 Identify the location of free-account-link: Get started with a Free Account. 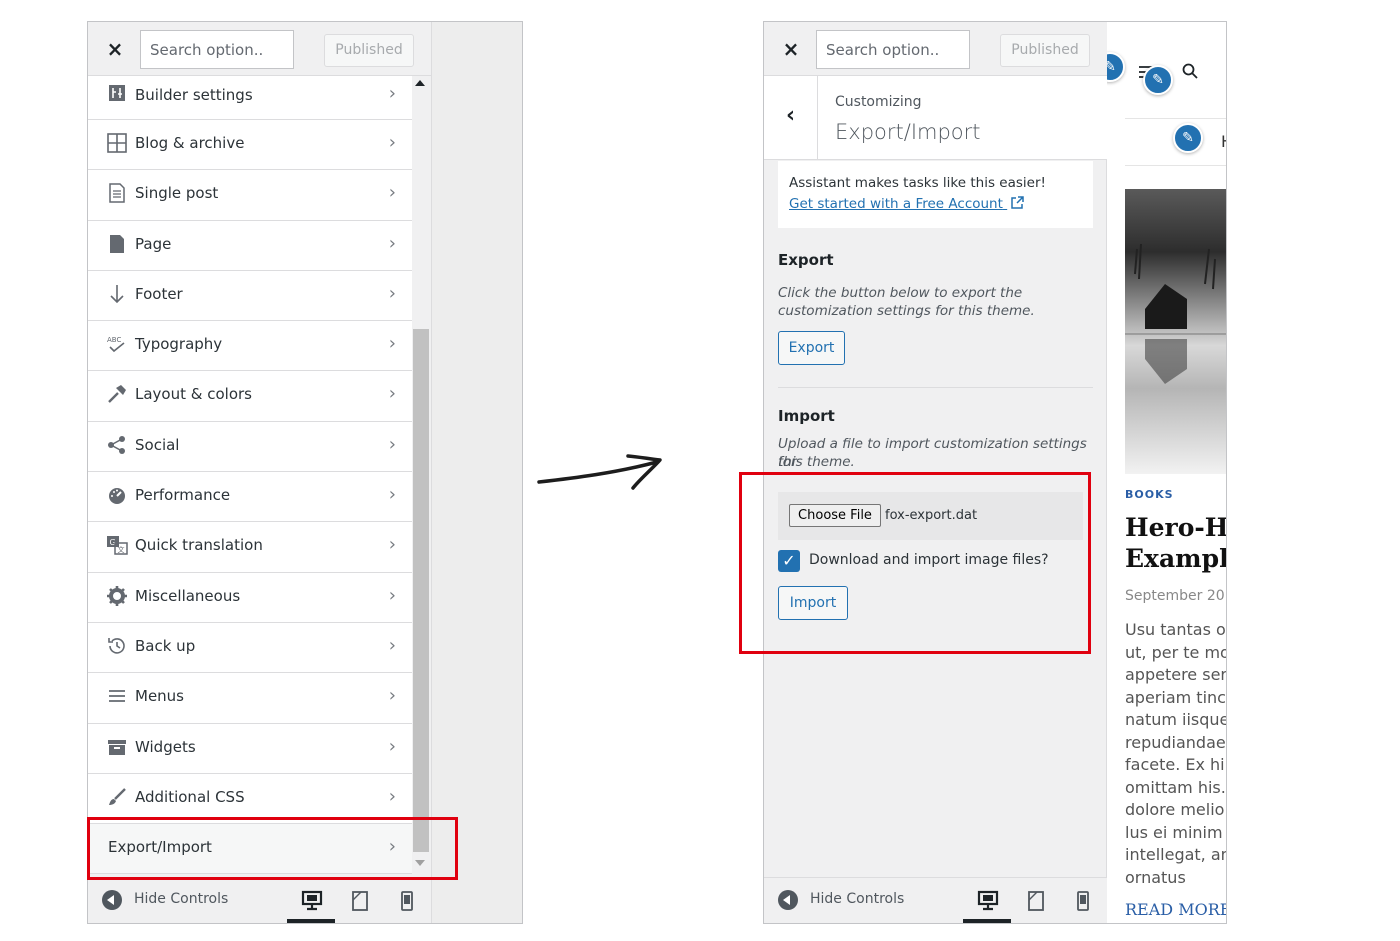
(935, 204).